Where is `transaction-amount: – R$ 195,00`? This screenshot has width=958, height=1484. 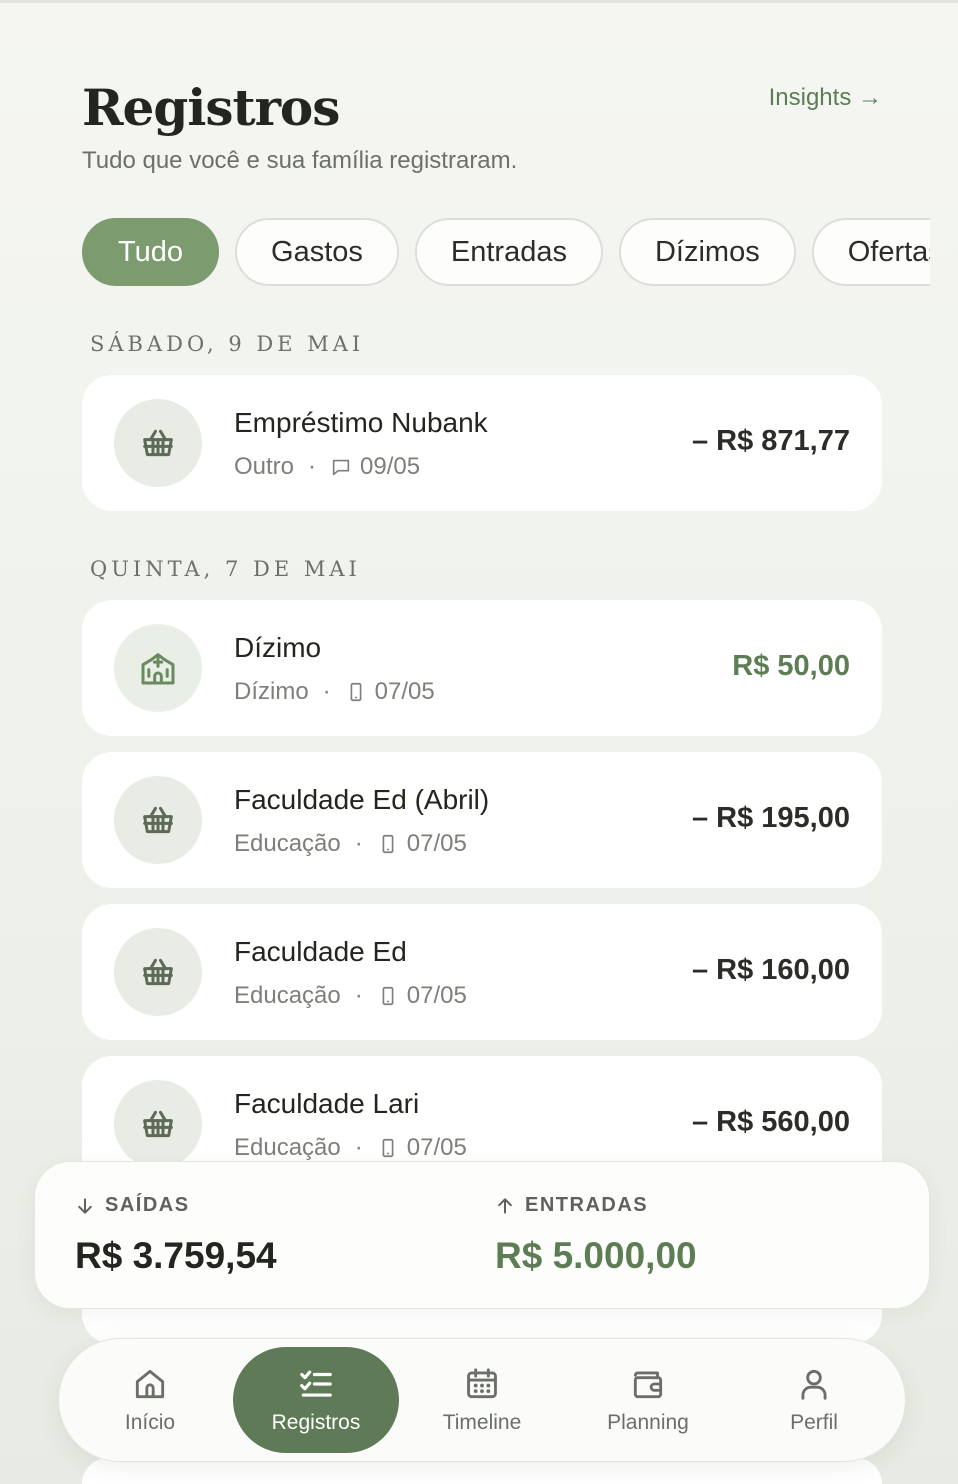 transaction-amount: – R$ 195,00 is located at coordinates (770, 818).